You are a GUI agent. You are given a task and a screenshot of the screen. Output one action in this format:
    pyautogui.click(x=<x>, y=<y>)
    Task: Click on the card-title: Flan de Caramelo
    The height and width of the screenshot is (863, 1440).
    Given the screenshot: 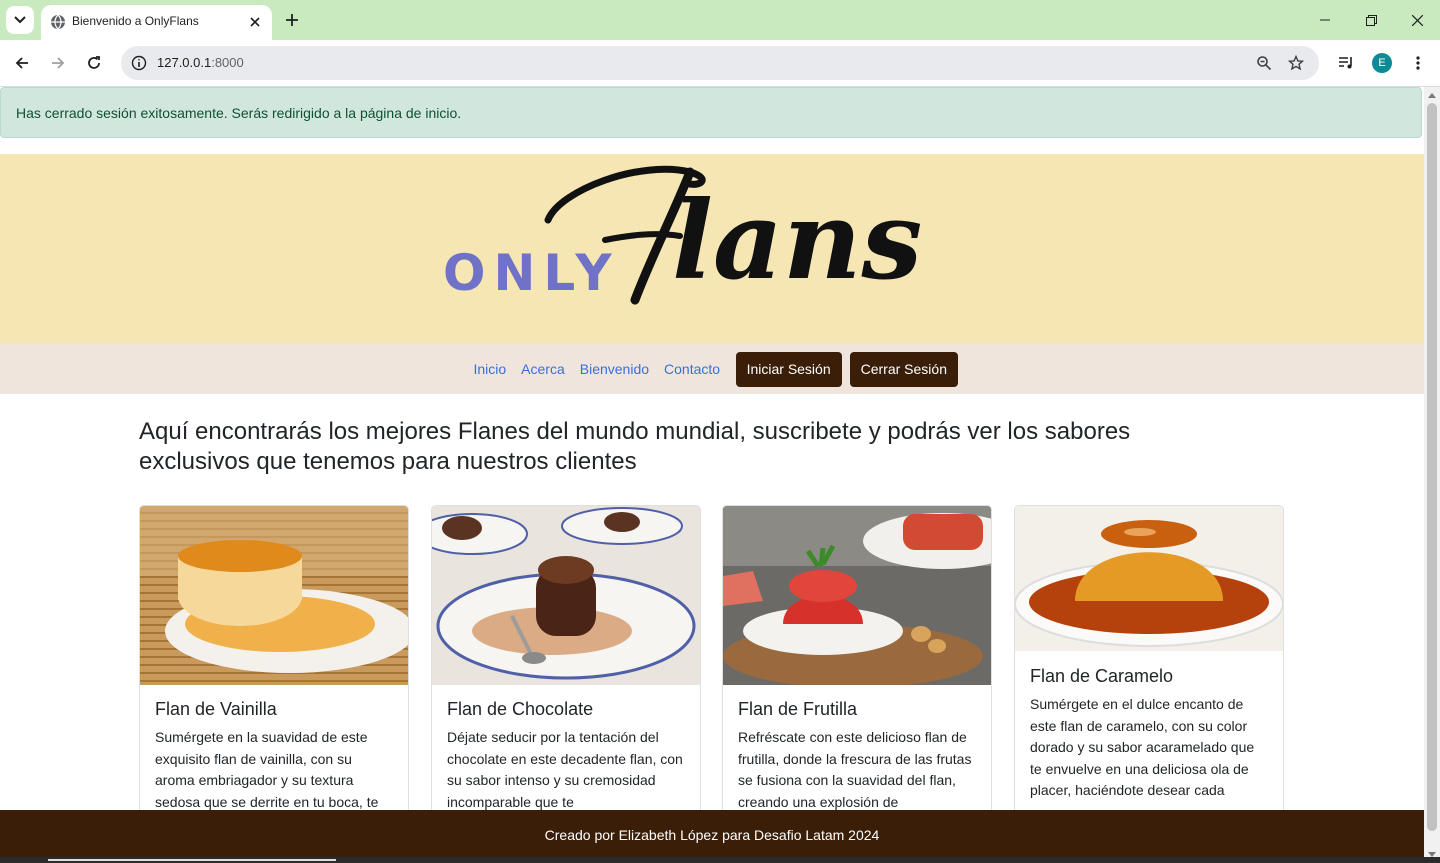 What is the action you would take?
    pyautogui.click(x=1102, y=676)
    